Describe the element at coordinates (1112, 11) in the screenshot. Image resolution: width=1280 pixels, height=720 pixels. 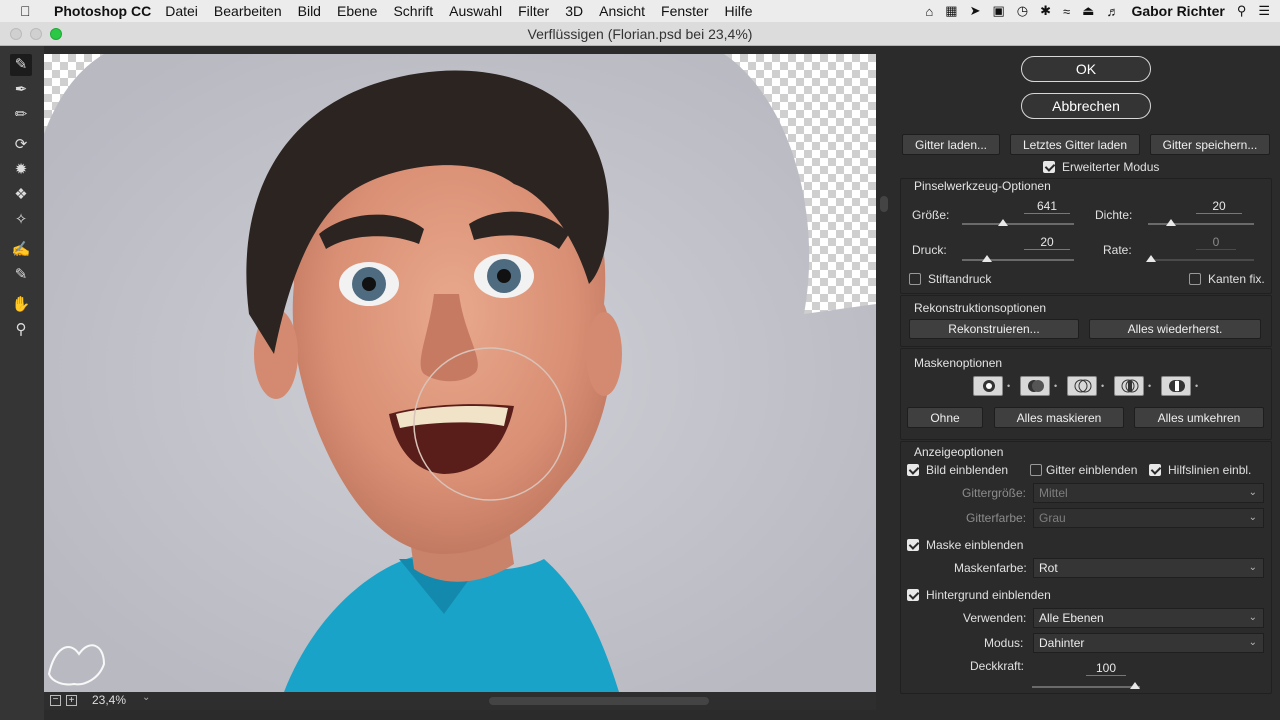
I see `volume-icon: ♬` at that location.